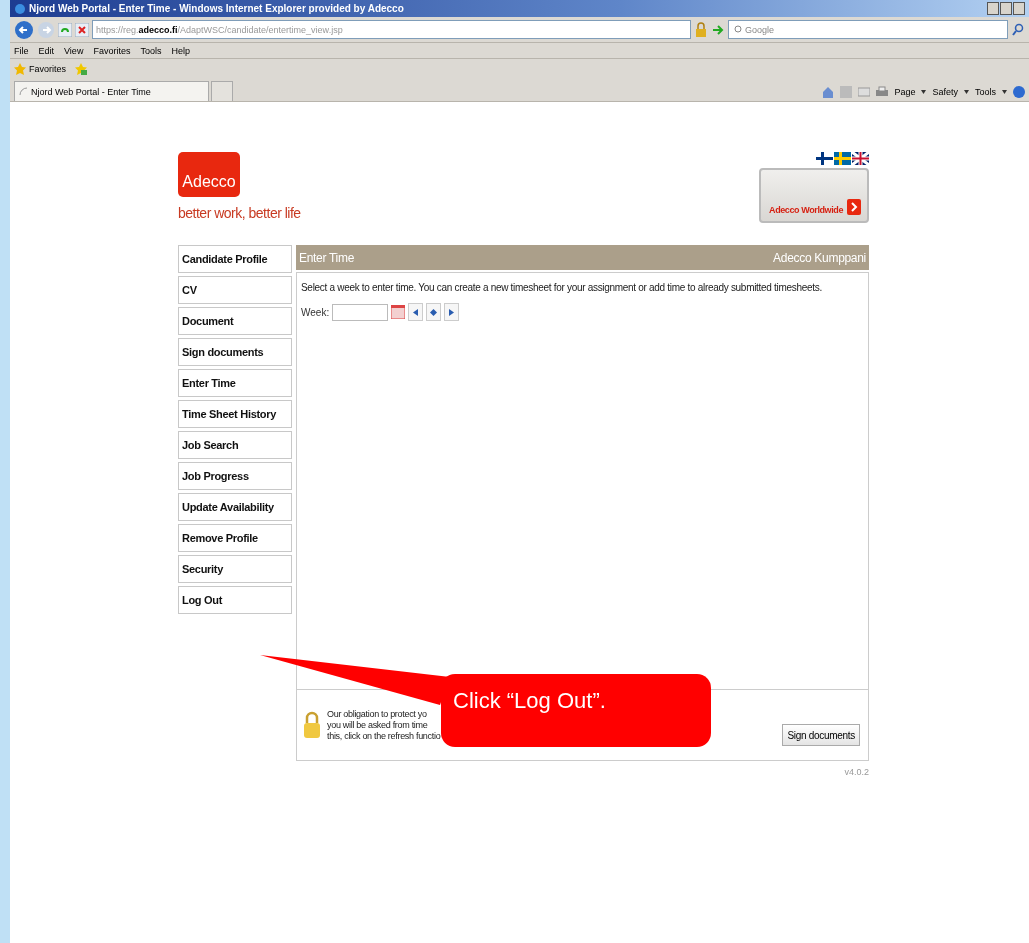 Image resolution: width=1029 pixels, height=943 pixels. Describe the element at coordinates (235, 352) in the screenshot. I see `nav-item: Sign documents` at that location.